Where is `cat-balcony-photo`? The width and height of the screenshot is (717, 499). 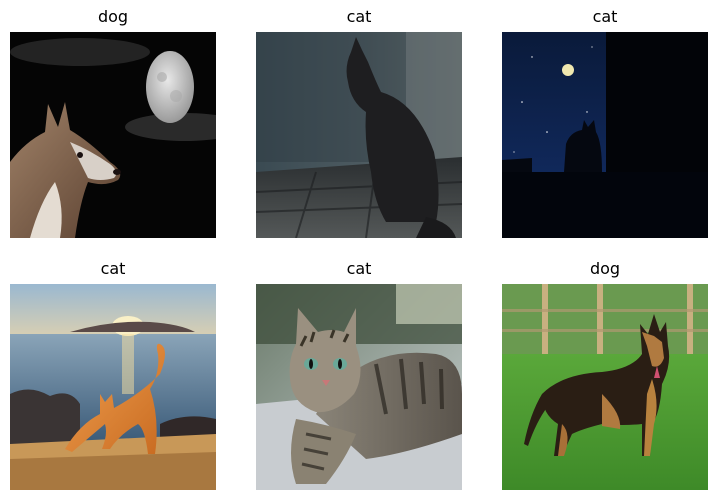 cat-balcony-photo is located at coordinates (359, 135).